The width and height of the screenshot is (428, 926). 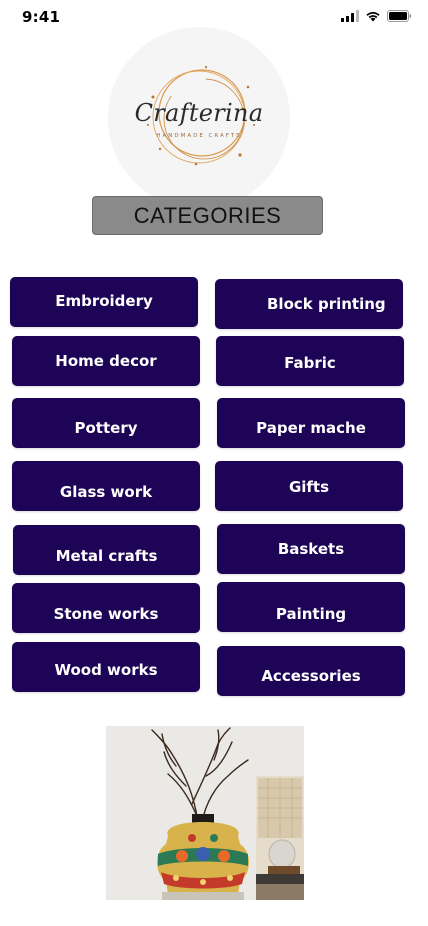 I want to click on category-button-stone-works: Stone works, so click(x=106, y=608).